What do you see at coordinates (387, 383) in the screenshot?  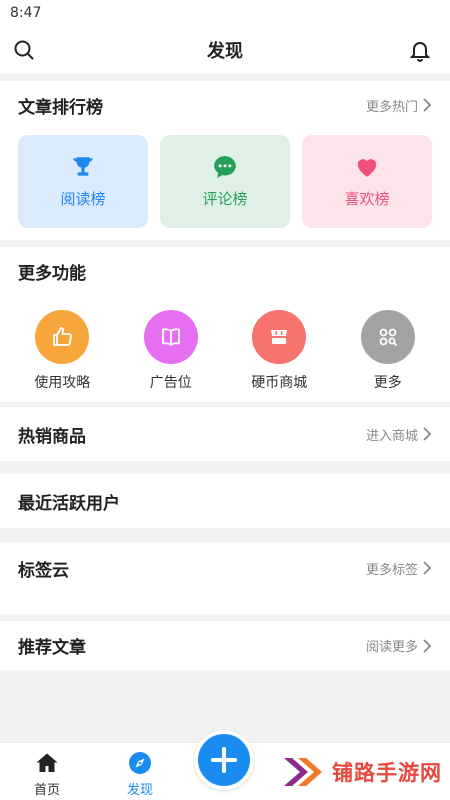 I see `func-label: 更多` at bounding box center [387, 383].